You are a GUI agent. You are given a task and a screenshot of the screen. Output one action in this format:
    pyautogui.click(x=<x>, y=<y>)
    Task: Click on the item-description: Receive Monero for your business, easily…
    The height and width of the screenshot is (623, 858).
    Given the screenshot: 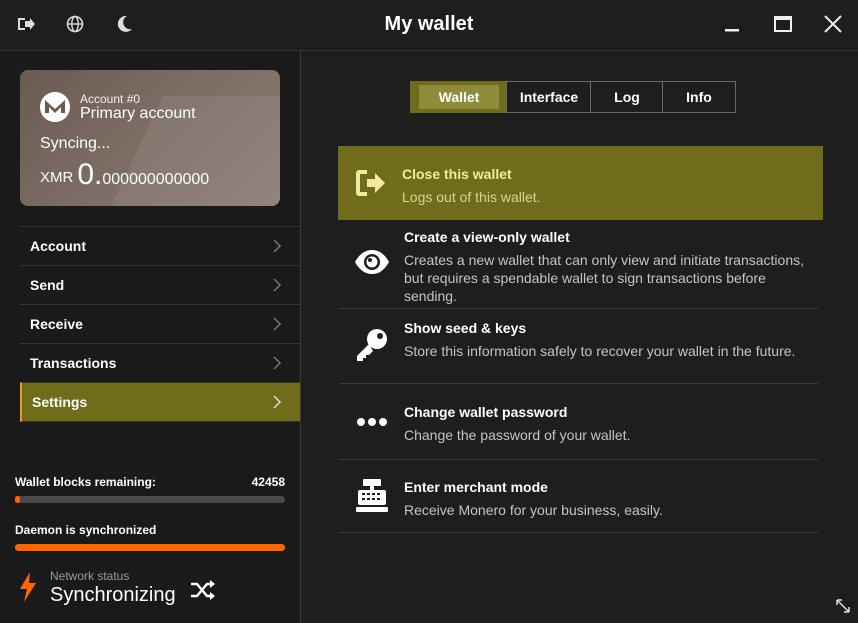 What is the action you would take?
    pyautogui.click(x=533, y=510)
    